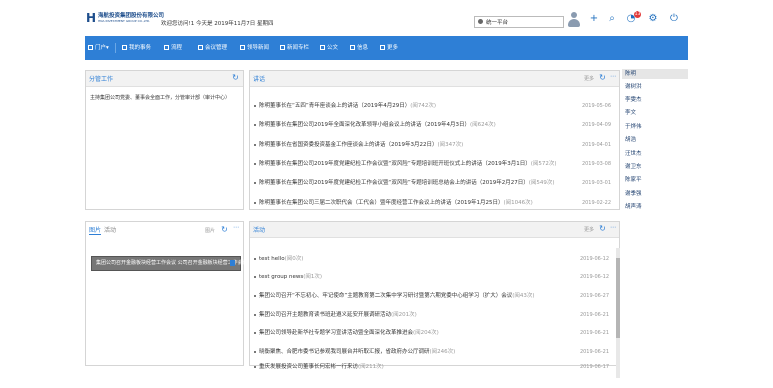 This screenshot has width=773, height=388. What do you see at coordinates (101, 79) in the screenshot?
I see `panel-title: 分管工作` at bounding box center [101, 79].